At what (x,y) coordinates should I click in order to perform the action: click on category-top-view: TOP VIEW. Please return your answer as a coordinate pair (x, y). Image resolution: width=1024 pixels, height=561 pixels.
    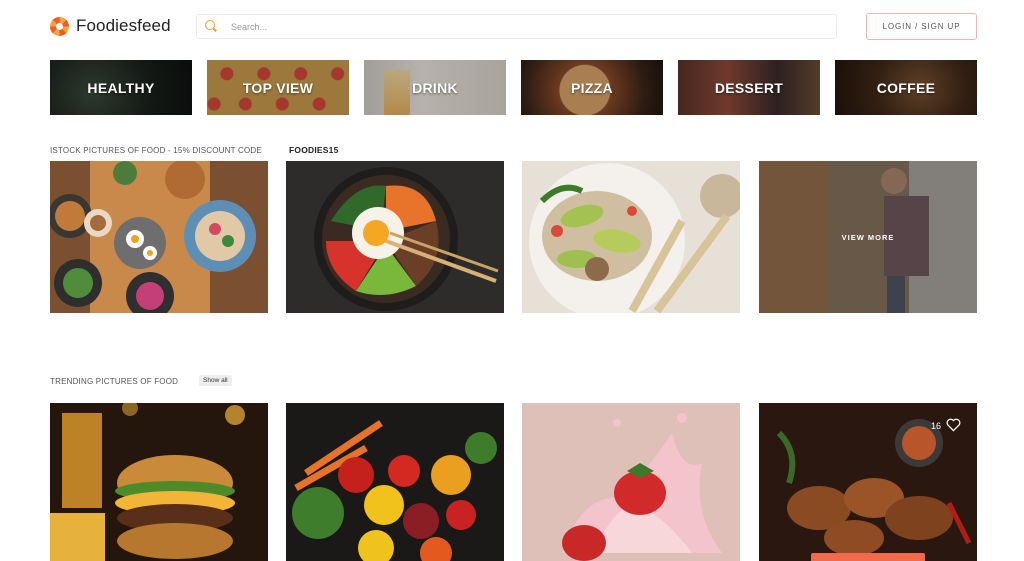
    Looking at the image, I should click on (278, 87).